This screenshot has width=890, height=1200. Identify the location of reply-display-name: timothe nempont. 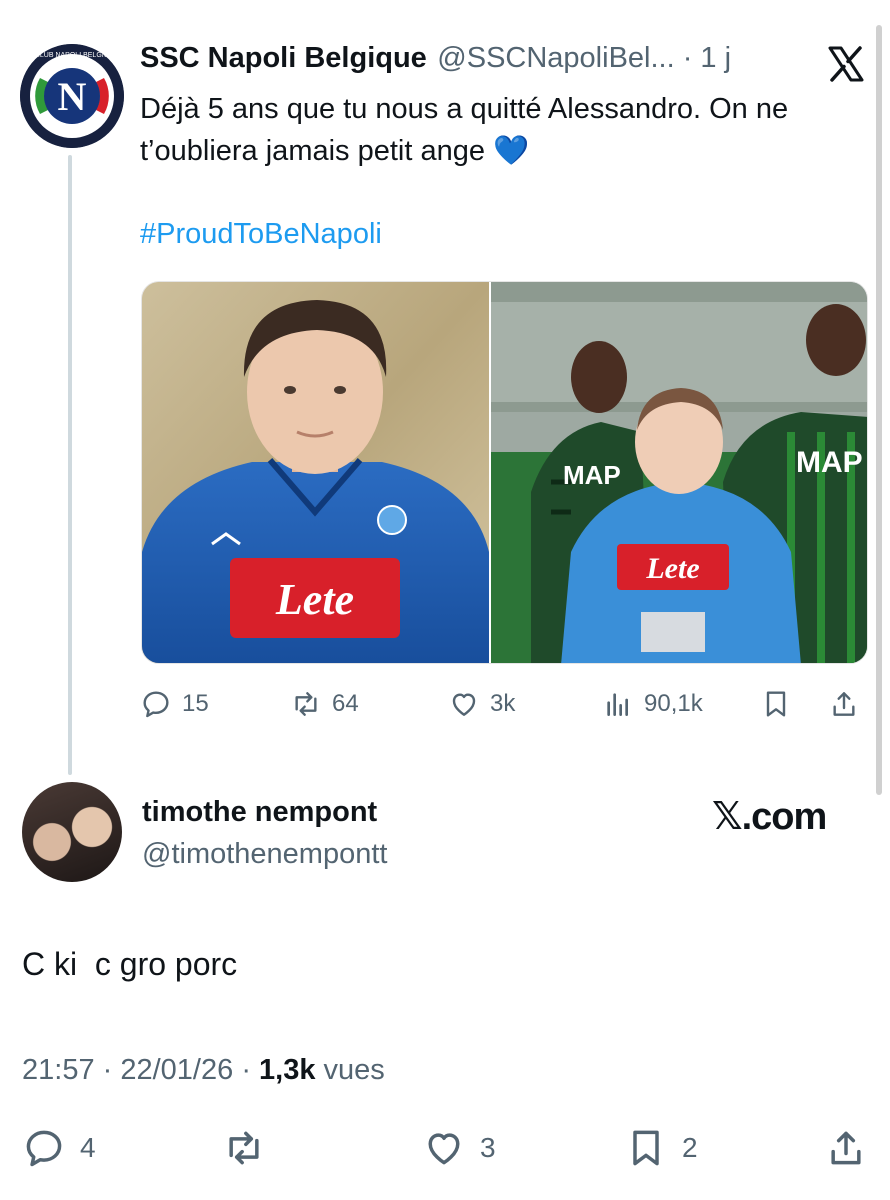
(259, 812).